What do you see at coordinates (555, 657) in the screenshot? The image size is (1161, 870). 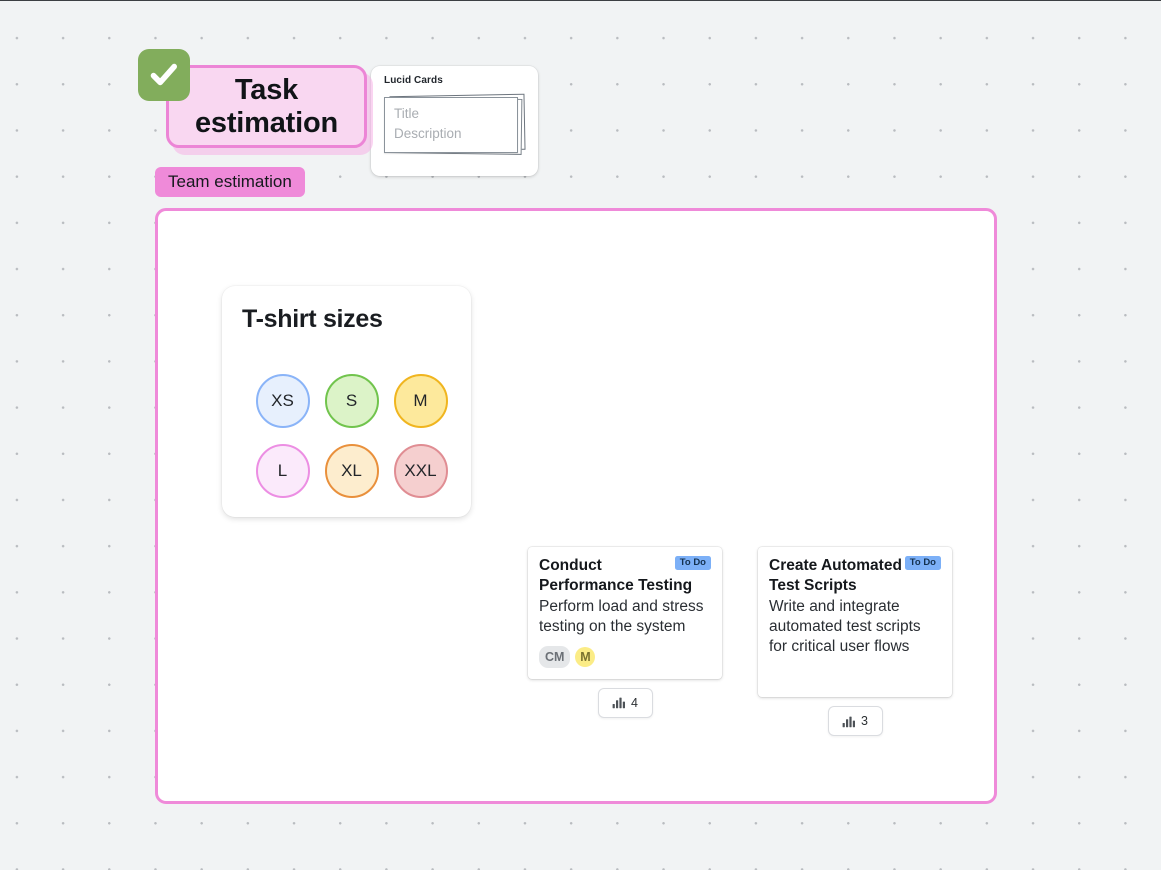 I see `task-tag: CM` at bounding box center [555, 657].